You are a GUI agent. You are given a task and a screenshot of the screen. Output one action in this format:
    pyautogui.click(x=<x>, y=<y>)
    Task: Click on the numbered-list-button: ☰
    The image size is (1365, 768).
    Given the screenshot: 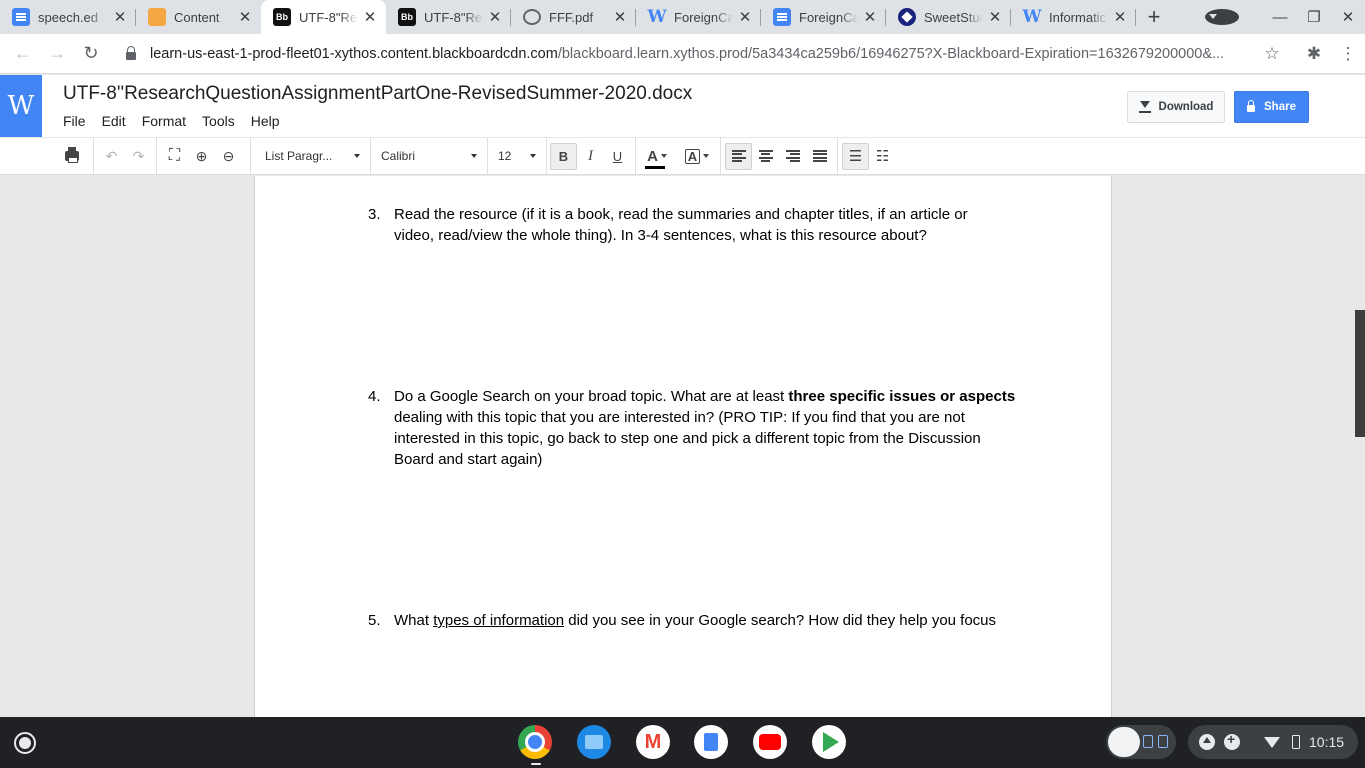 What is the action you would take?
    pyautogui.click(x=855, y=156)
    